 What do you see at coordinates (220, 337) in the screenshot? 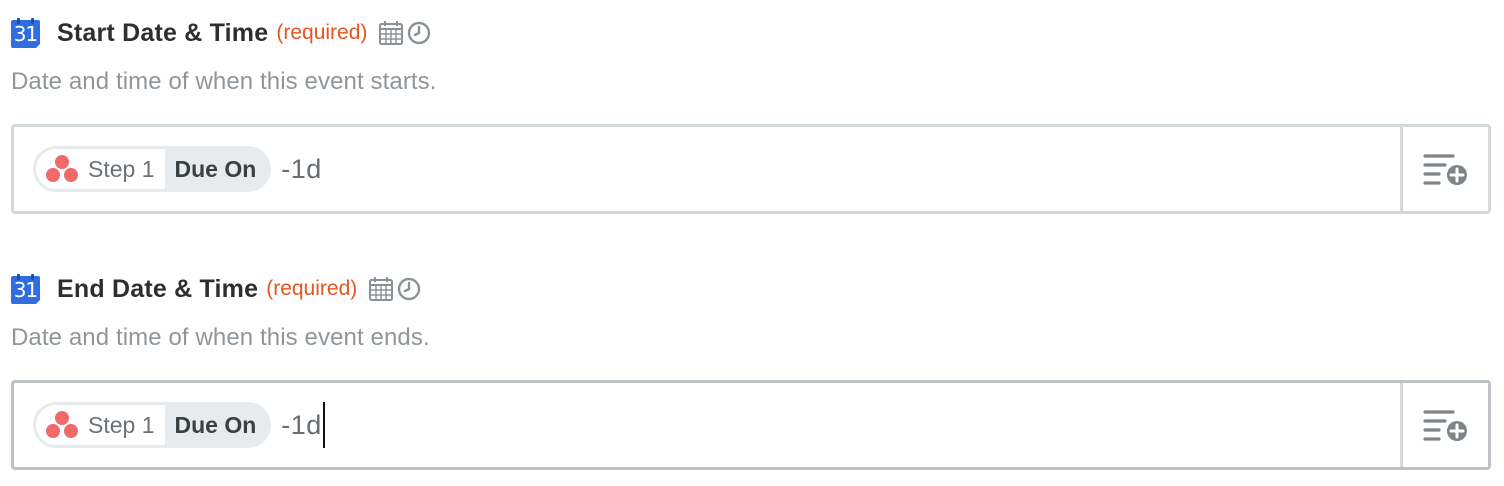
I see `field-description: Date and time of when this event ends.` at bounding box center [220, 337].